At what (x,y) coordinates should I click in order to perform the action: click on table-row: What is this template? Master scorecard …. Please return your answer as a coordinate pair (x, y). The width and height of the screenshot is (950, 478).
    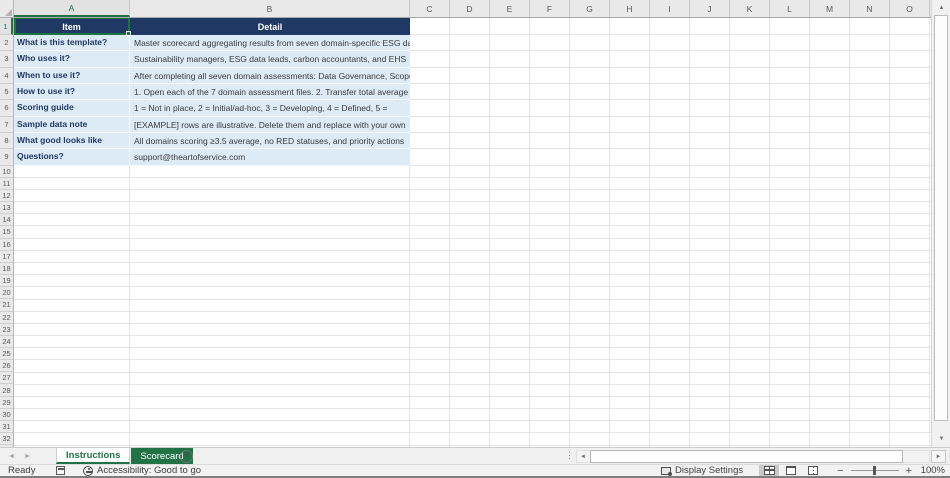
    Looking at the image, I should click on (212, 43).